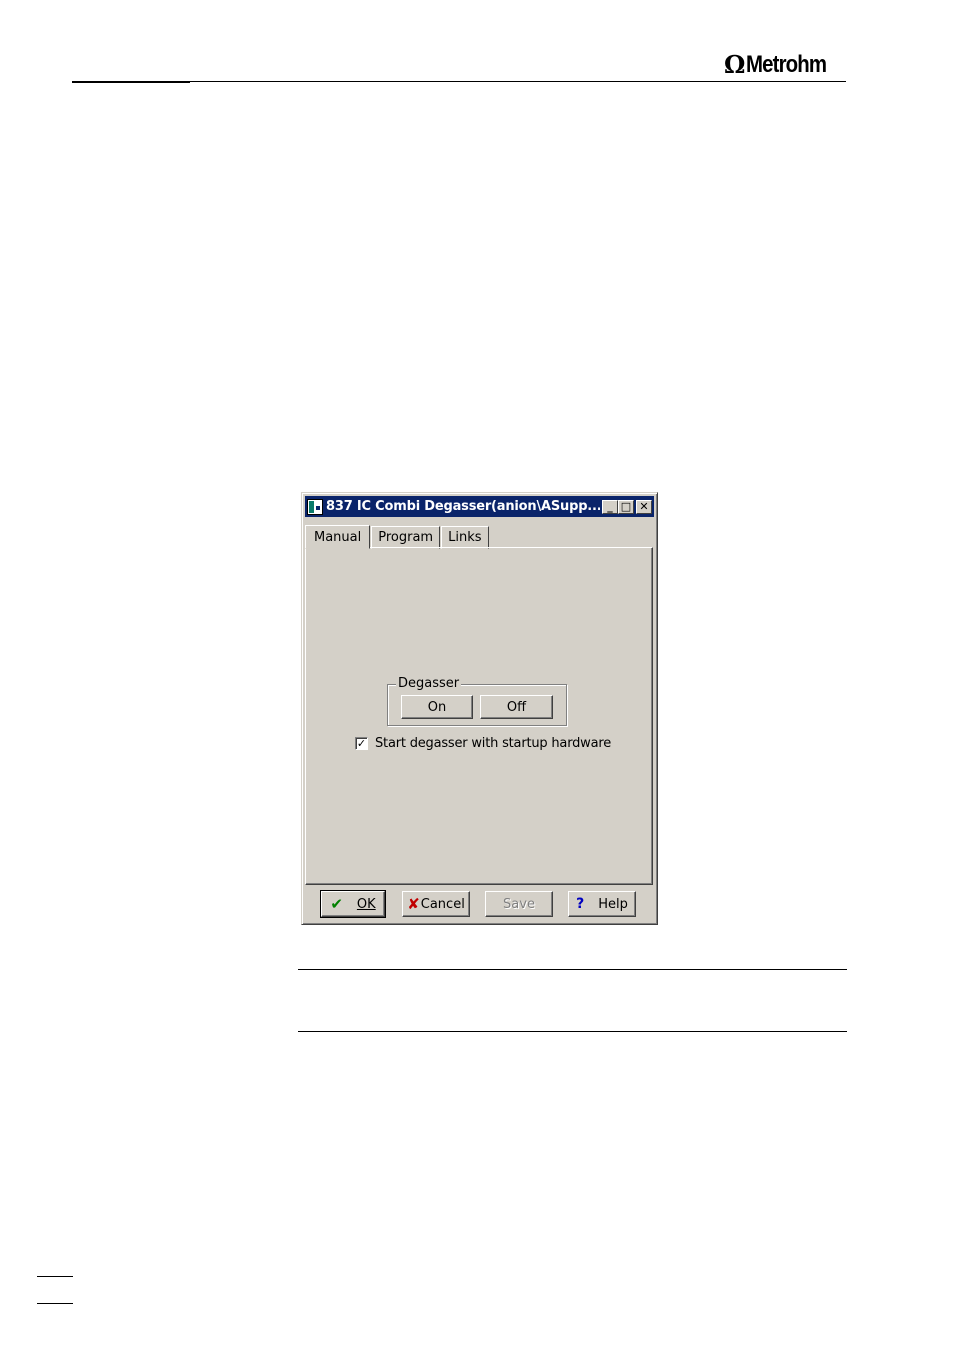 This screenshot has width=954, height=1350. I want to click on caption-rule-top, so click(572, 969).